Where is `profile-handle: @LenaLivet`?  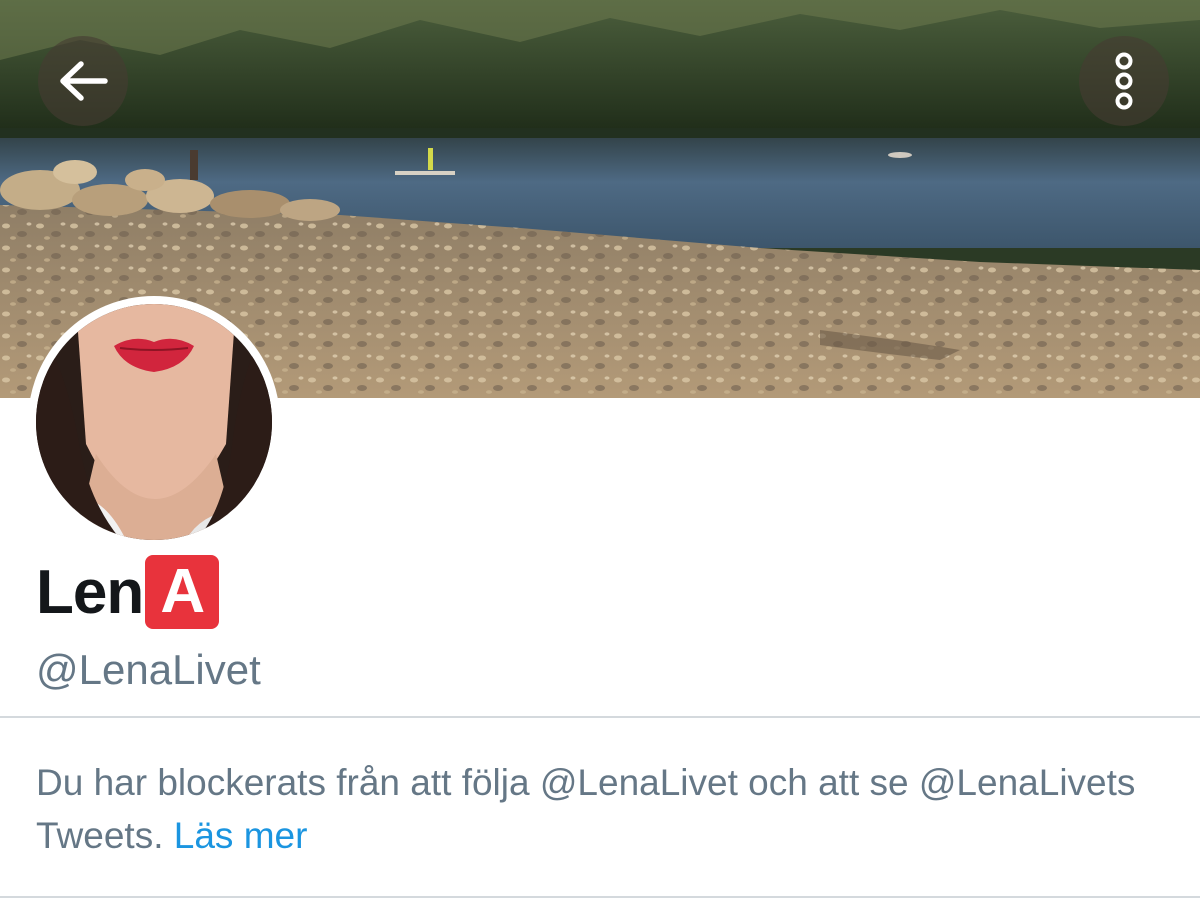
profile-handle: @LenaLivet is located at coordinates (148, 669).